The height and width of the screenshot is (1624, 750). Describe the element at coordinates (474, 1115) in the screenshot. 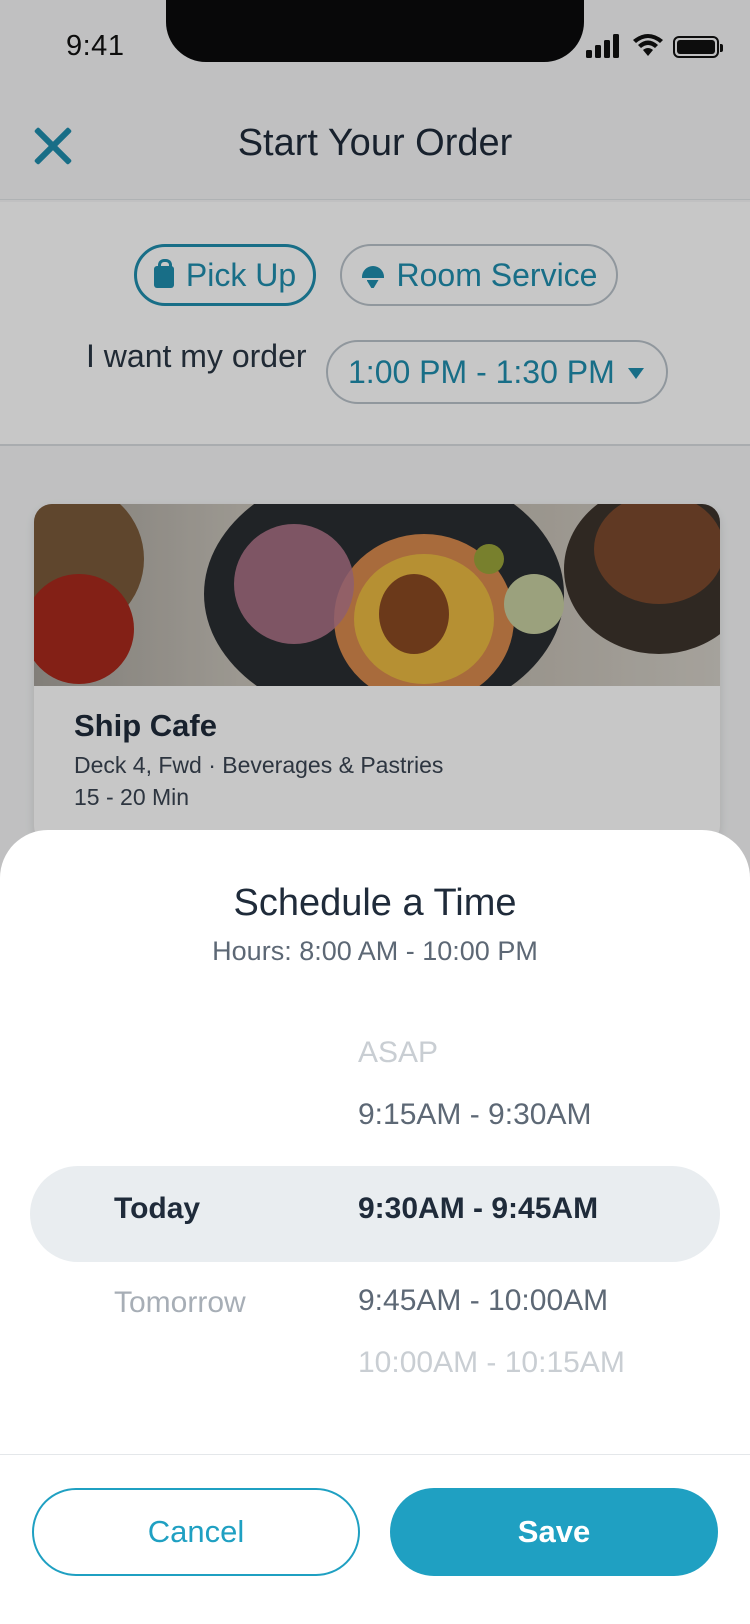

I see `time-slot-option: 9:15AM - 9:30AM` at that location.